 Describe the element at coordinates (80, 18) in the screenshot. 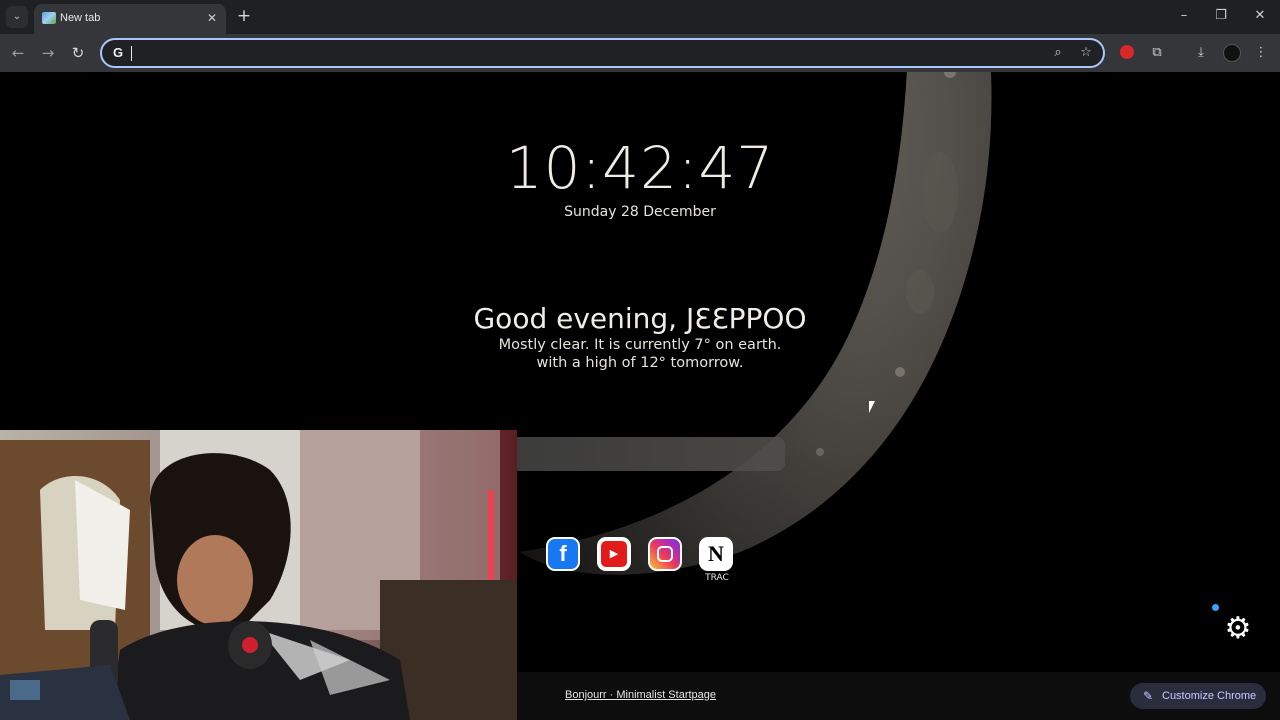

I see `tab-title: New tab` at that location.